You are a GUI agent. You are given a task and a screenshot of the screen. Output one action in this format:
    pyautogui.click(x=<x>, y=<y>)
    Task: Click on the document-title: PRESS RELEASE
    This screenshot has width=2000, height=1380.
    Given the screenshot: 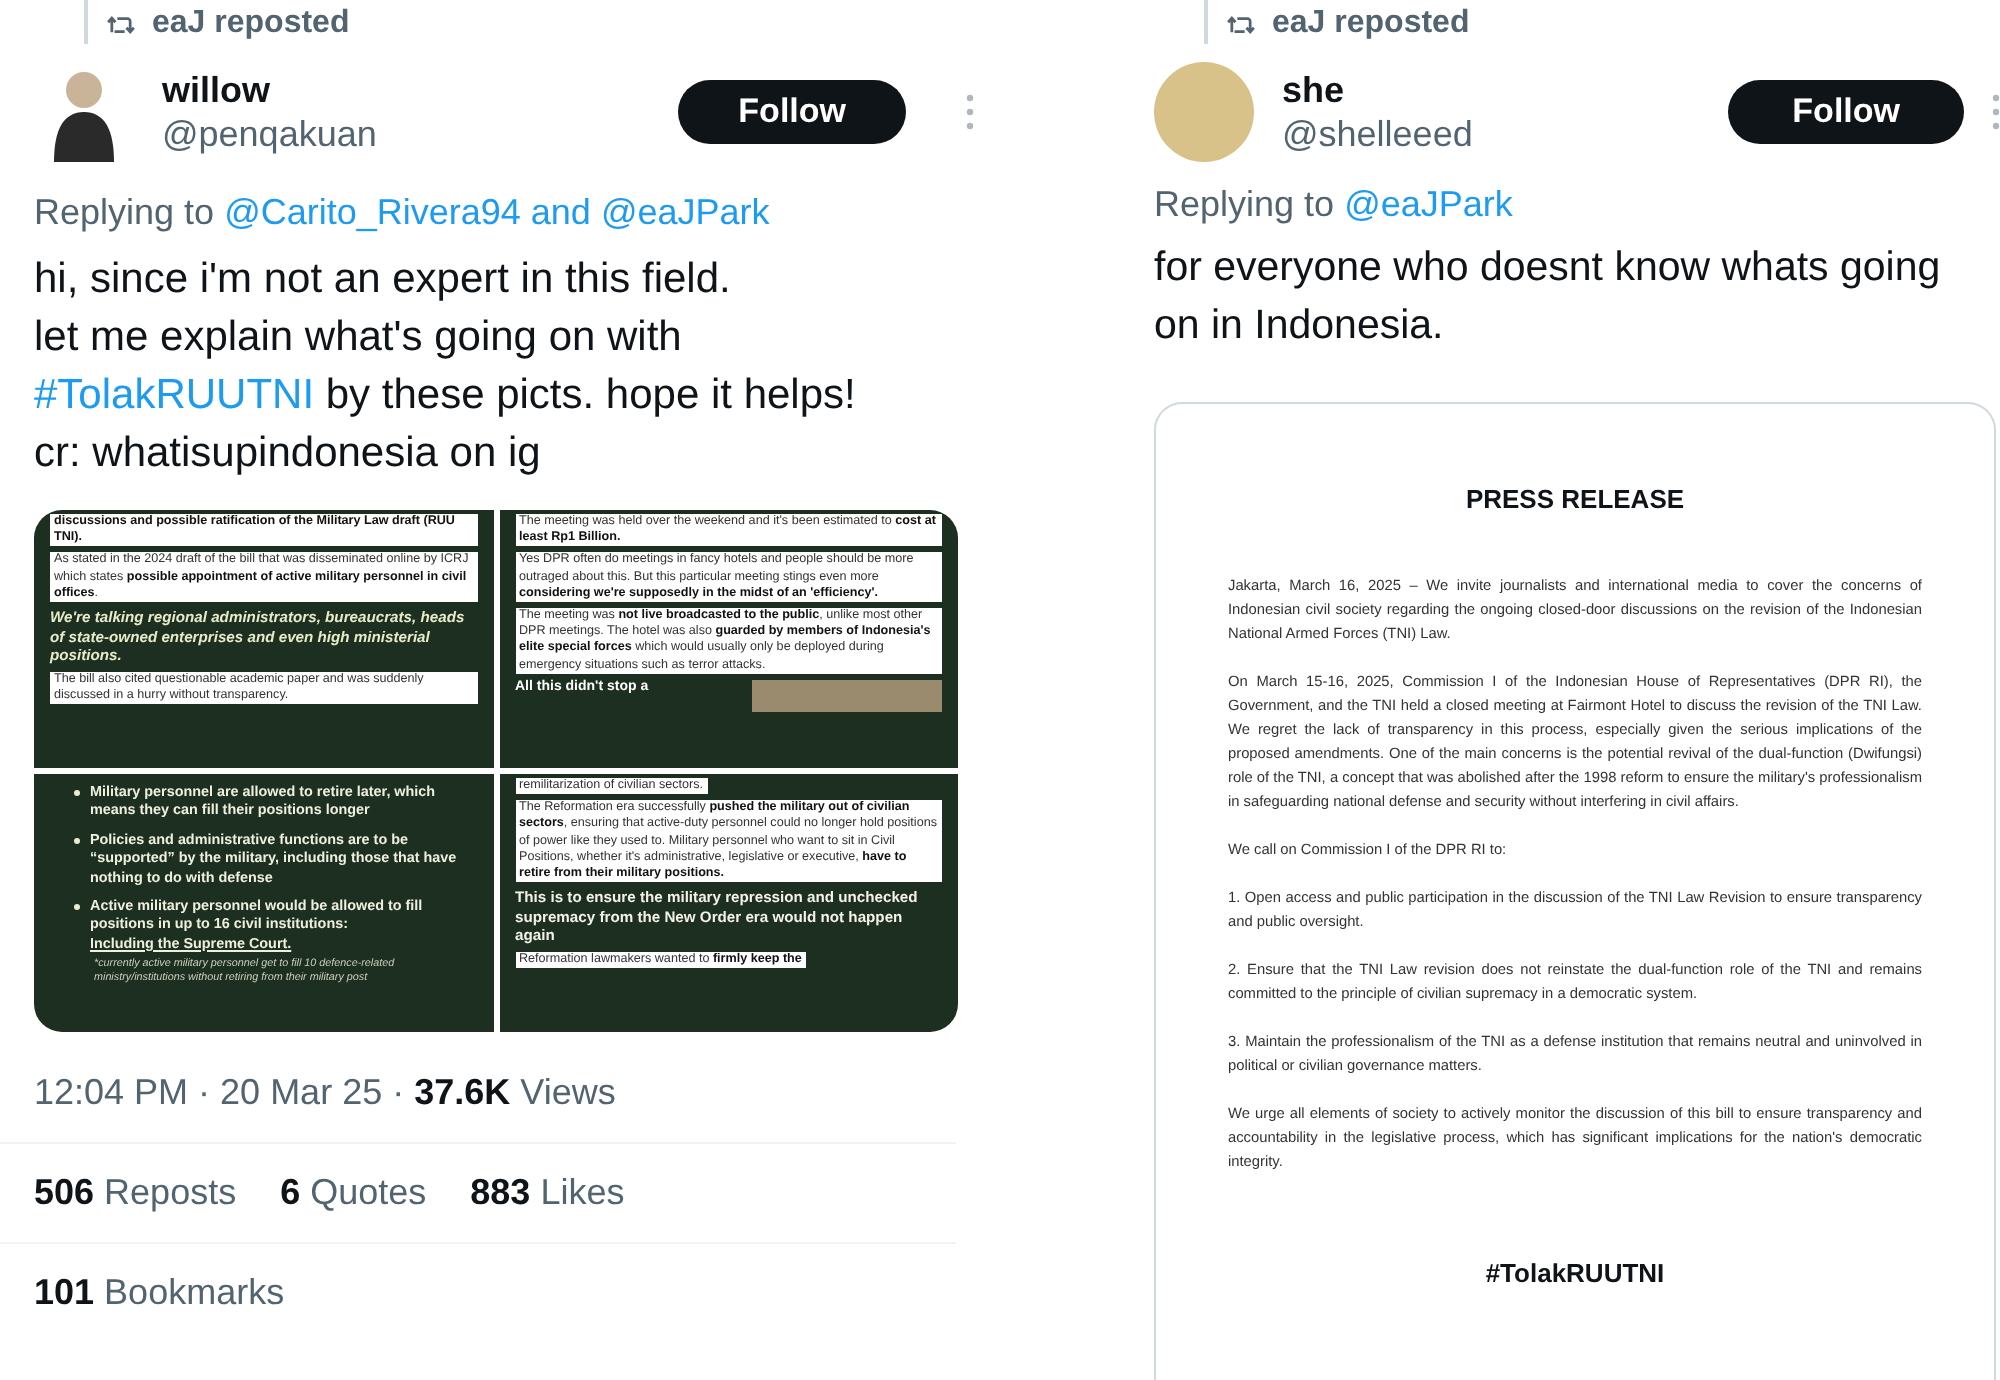 What is the action you would take?
    pyautogui.click(x=1575, y=499)
    